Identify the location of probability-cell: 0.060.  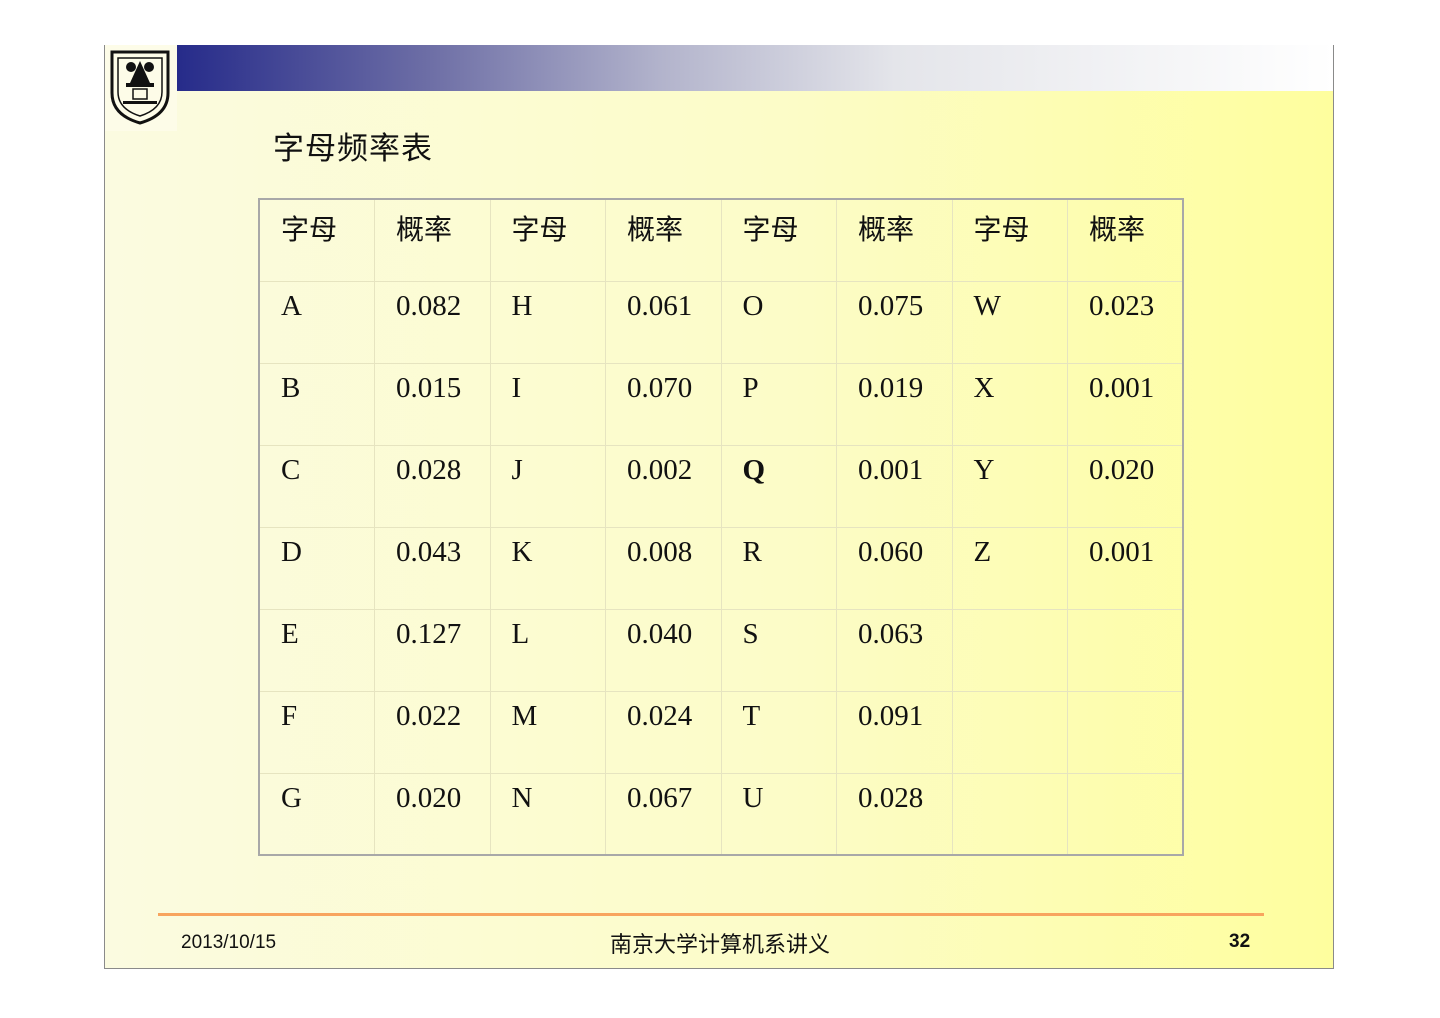
(894, 567).